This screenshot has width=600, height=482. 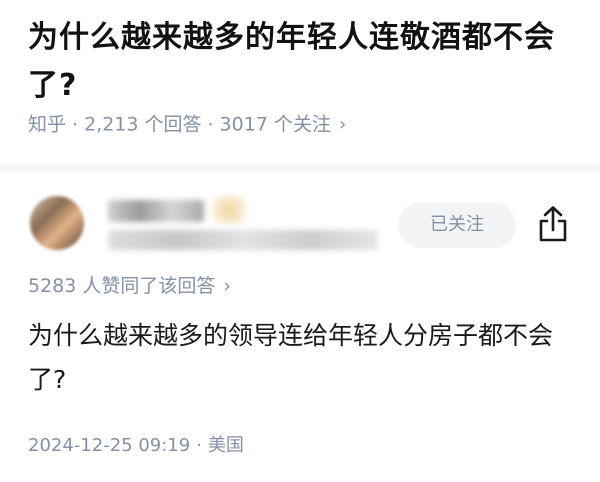 What do you see at coordinates (457, 225) in the screenshot?
I see `follow-button: 已关注` at bounding box center [457, 225].